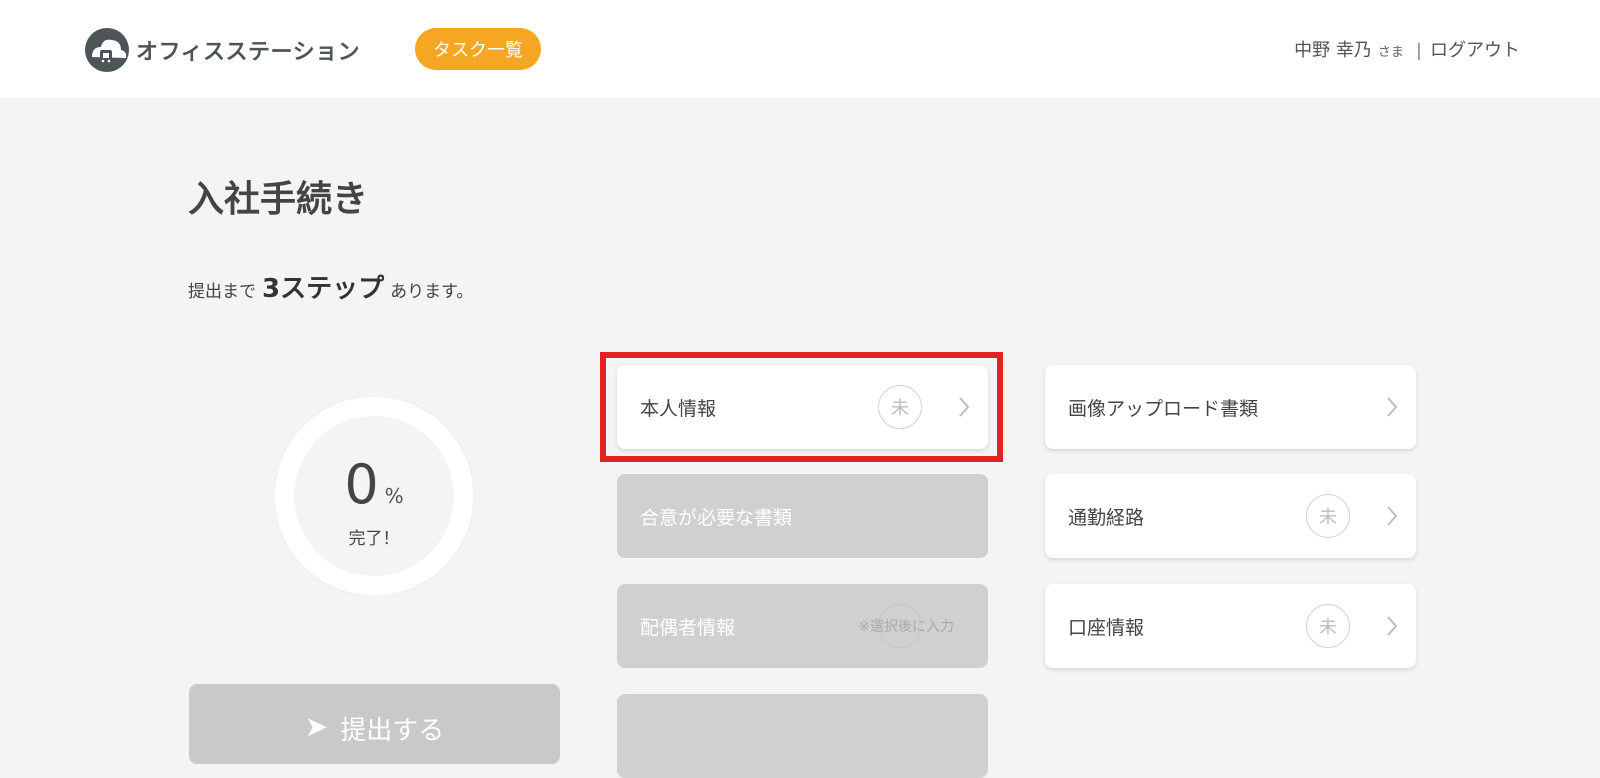 The height and width of the screenshot is (778, 1600). What do you see at coordinates (222, 292) in the screenshot?
I see `steps-prefix: 提出まで` at bounding box center [222, 292].